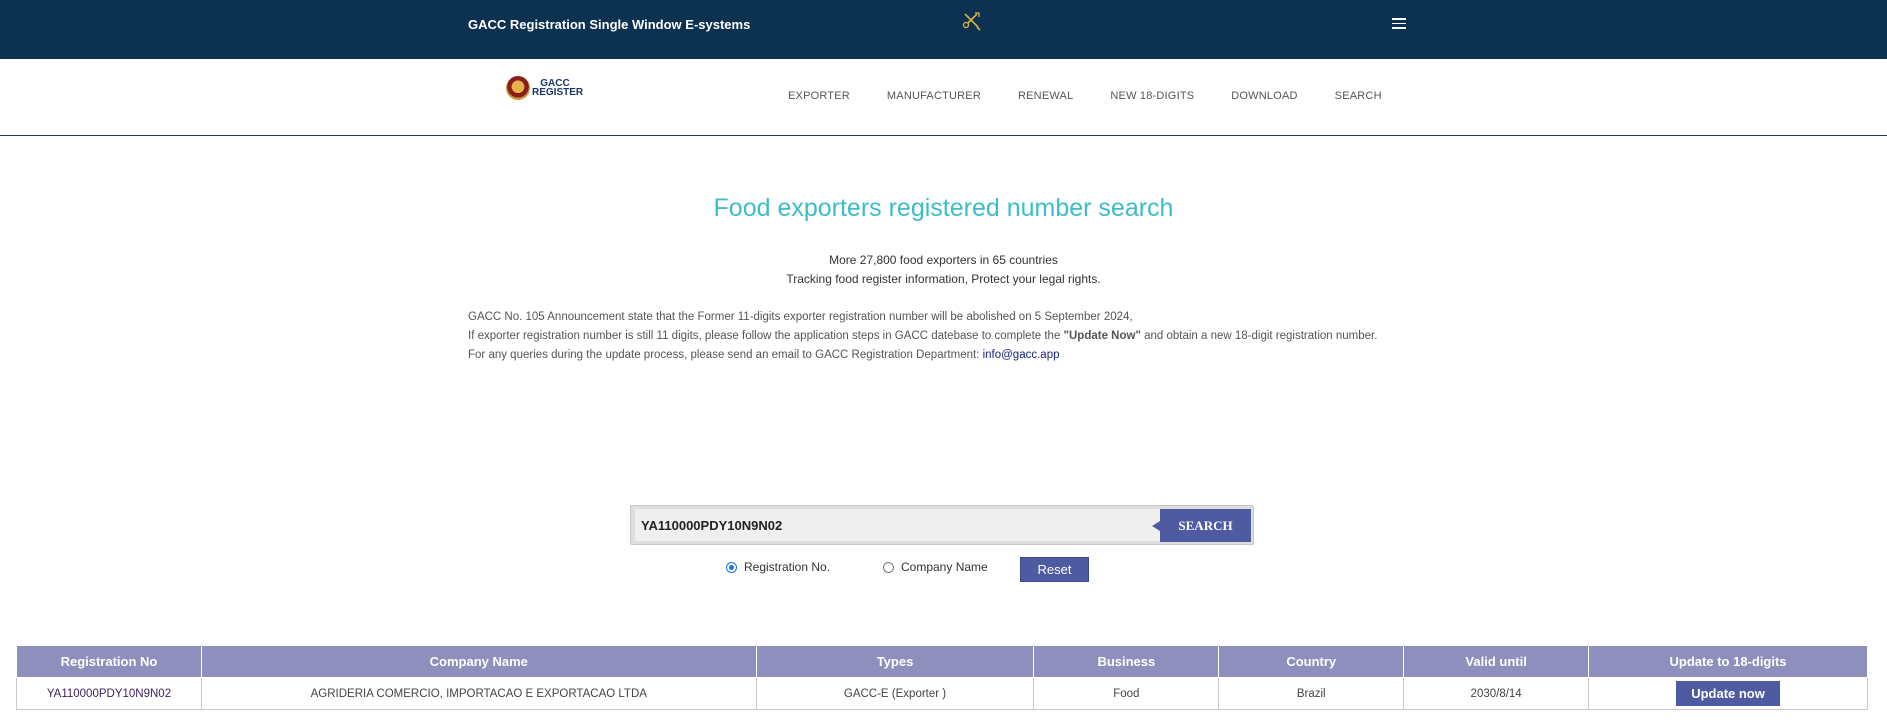 The height and width of the screenshot is (727, 1887). I want to click on update-now-button: Update now, so click(1728, 693).